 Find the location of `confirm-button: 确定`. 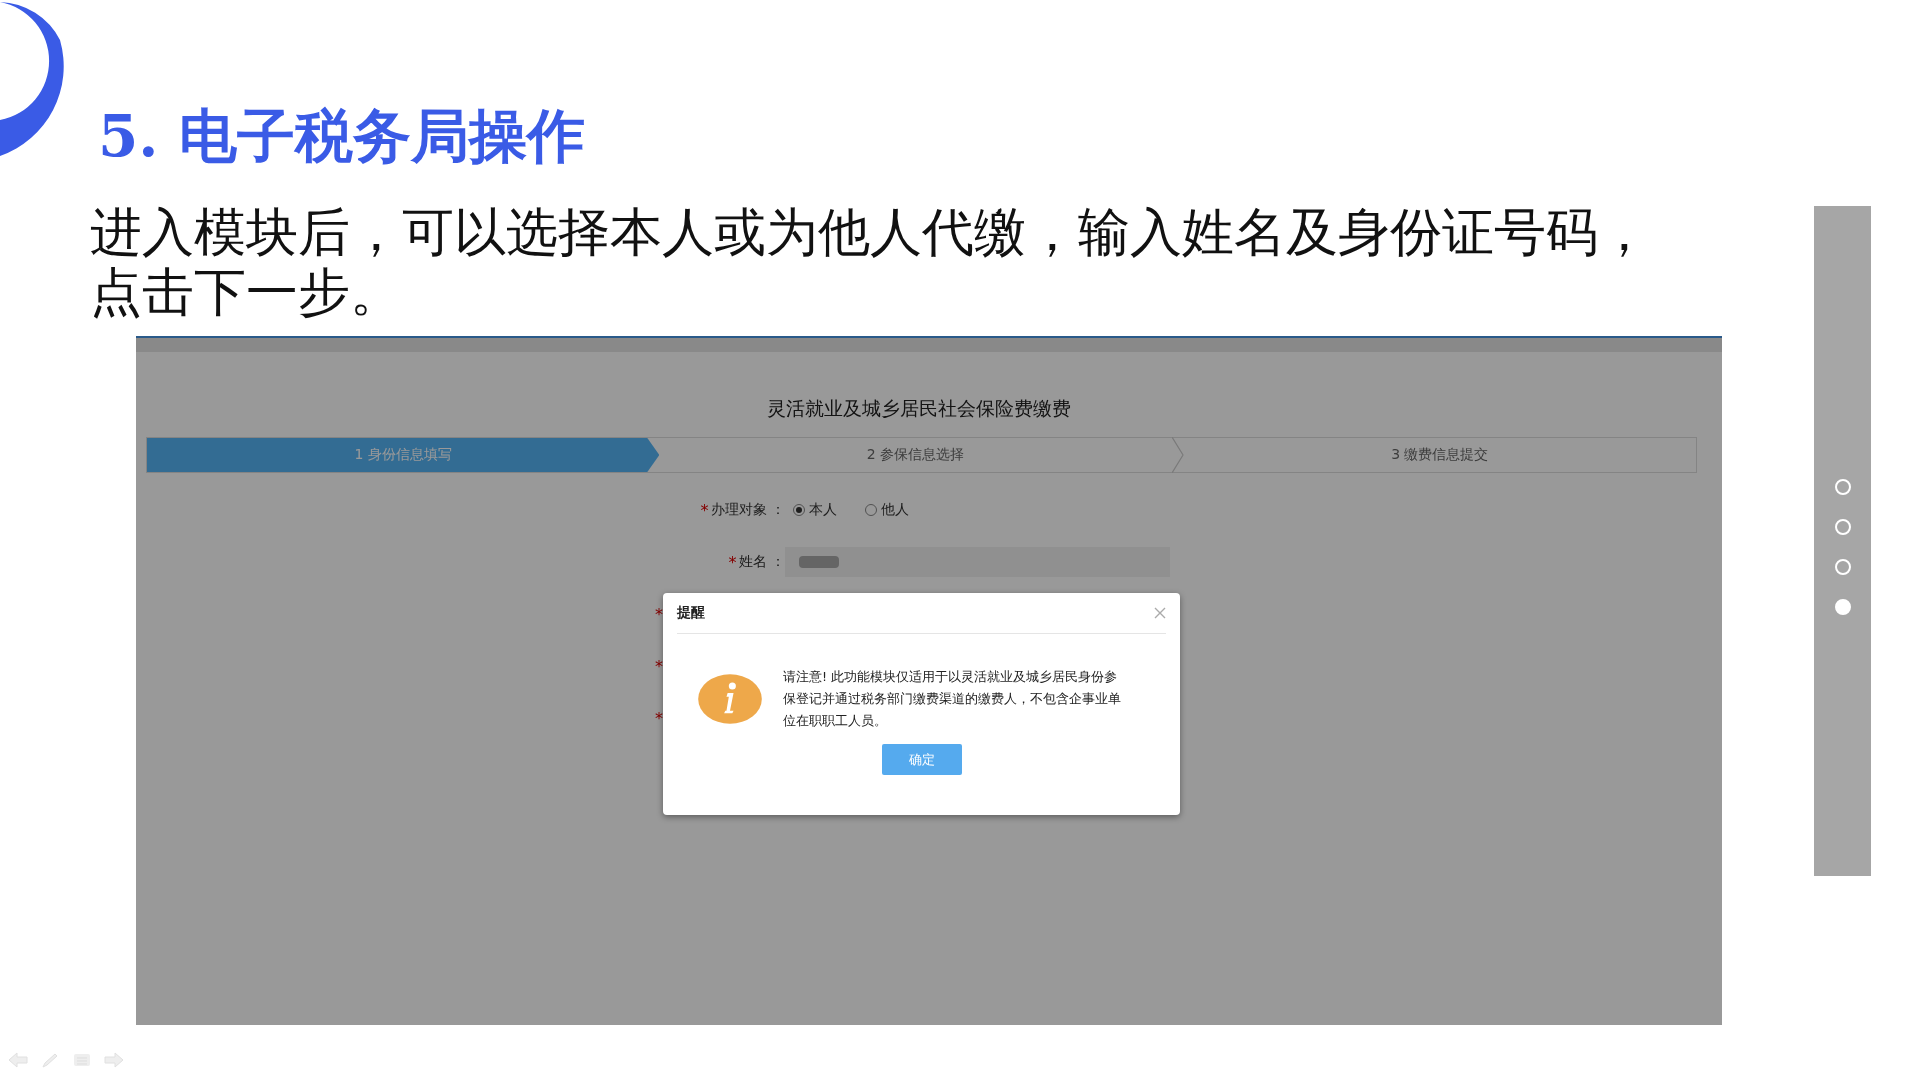

confirm-button: 确定 is located at coordinates (921, 759).